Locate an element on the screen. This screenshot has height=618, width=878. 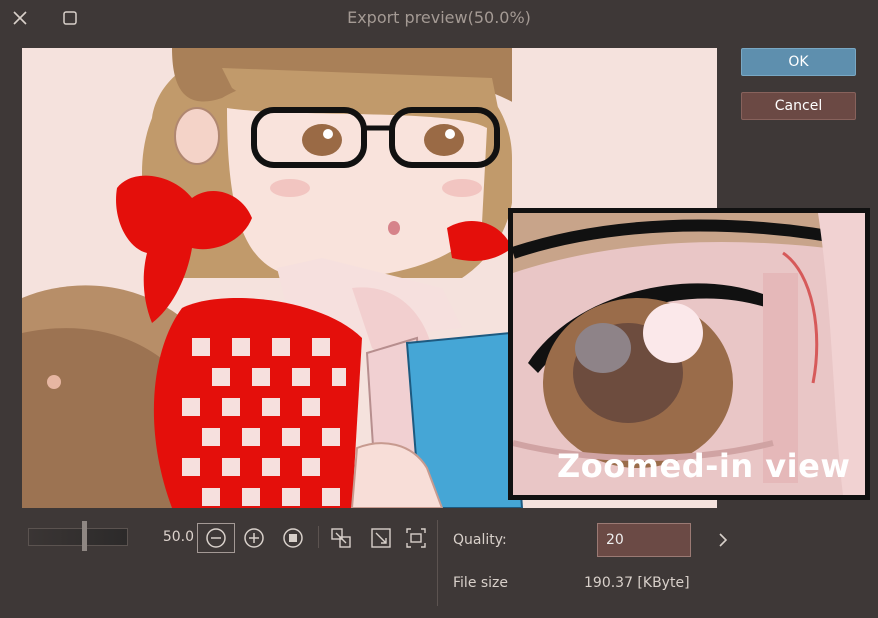
cancel-button: Cancel is located at coordinates (798, 106).